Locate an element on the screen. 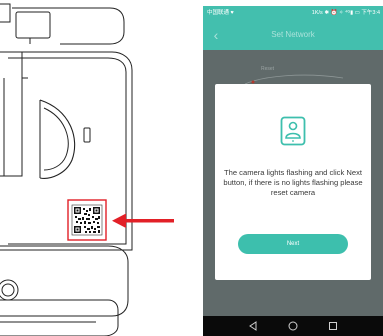 This screenshot has width=383, height=336. square-recent-icon is located at coordinates (333, 326).